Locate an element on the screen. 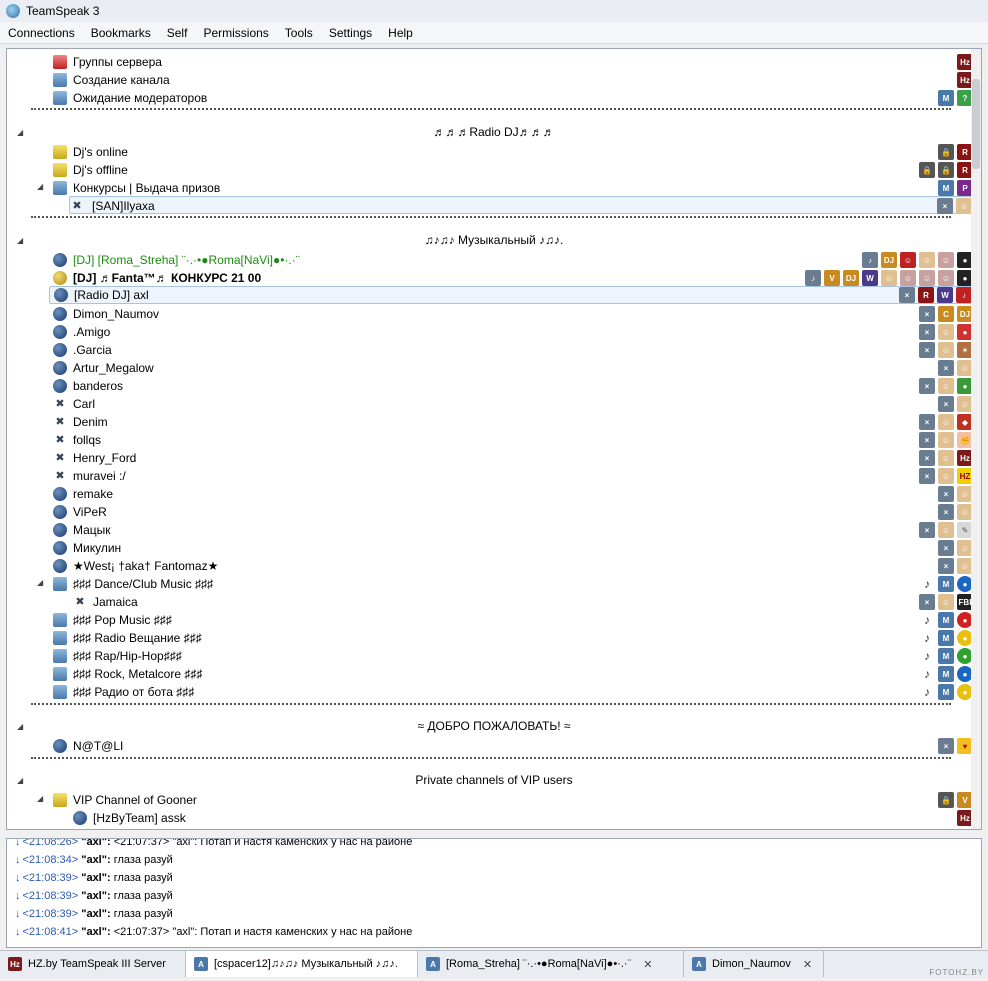  channel-item: ♯♯♯ Radio Вещание ♯♯♯ ♪ M ● is located at coordinates (494, 638).